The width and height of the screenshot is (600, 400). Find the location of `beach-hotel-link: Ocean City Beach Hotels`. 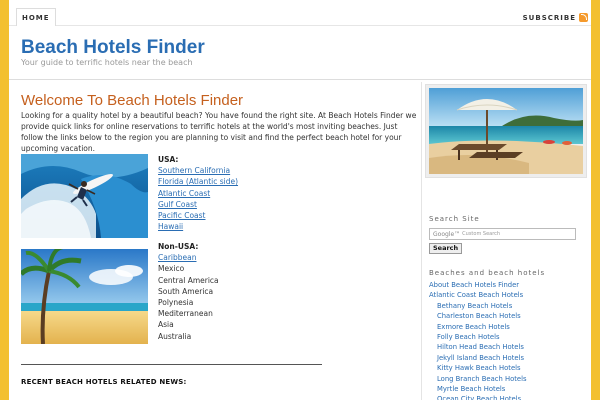

beach-hotel-link: Ocean City Beach Hotels is located at coordinates (478, 397).